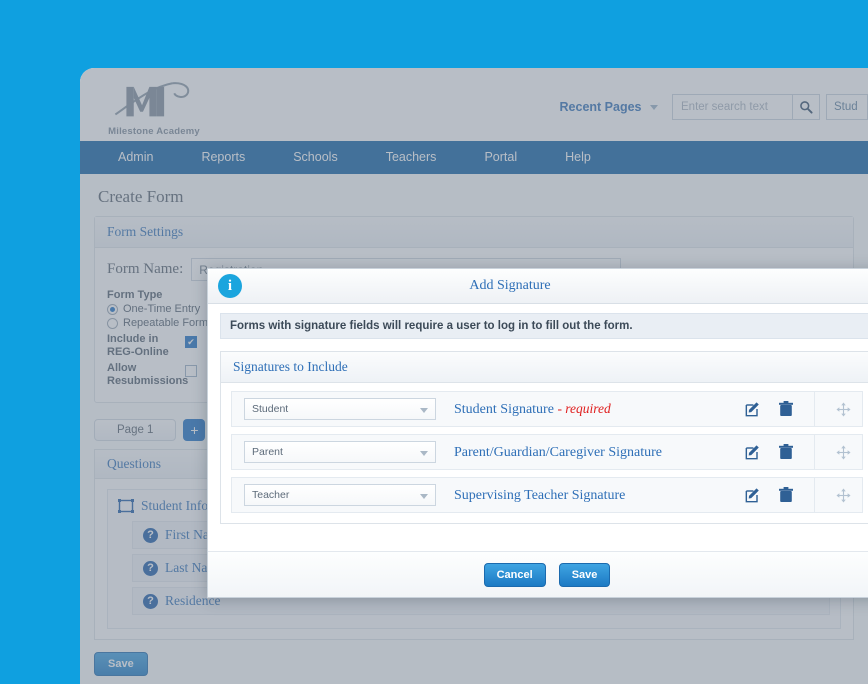  I want to click on allow-resubmissions-label: Allow Resubmissions, so click(148, 374).